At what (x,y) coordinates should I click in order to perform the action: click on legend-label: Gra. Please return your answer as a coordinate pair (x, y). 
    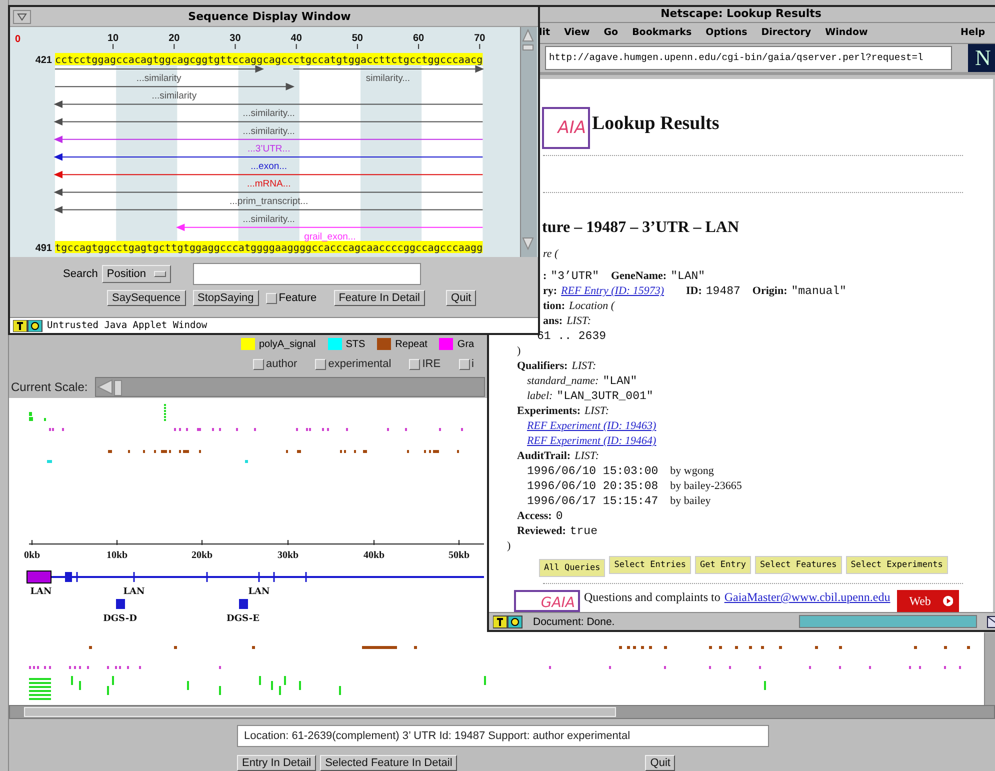
    Looking at the image, I should click on (465, 344).